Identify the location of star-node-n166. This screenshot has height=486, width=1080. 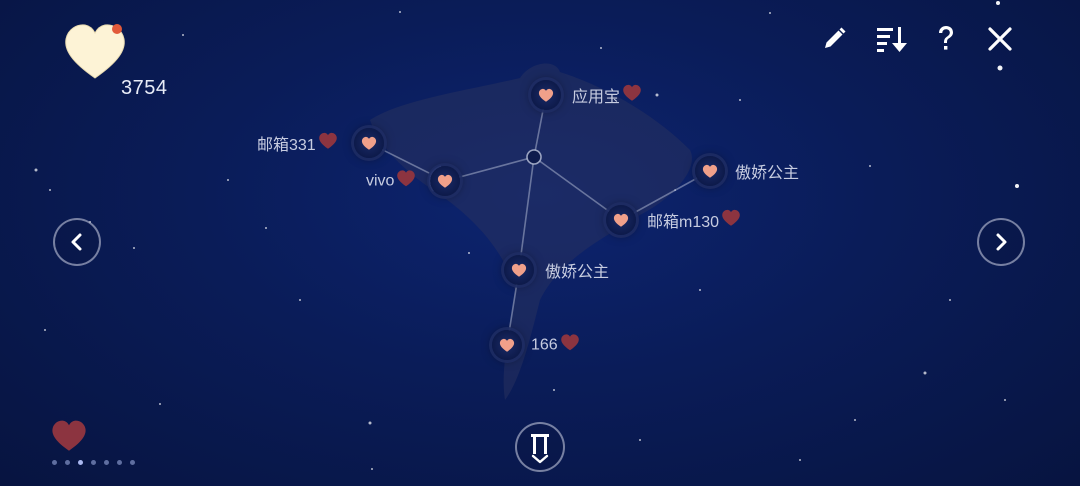
(507, 345).